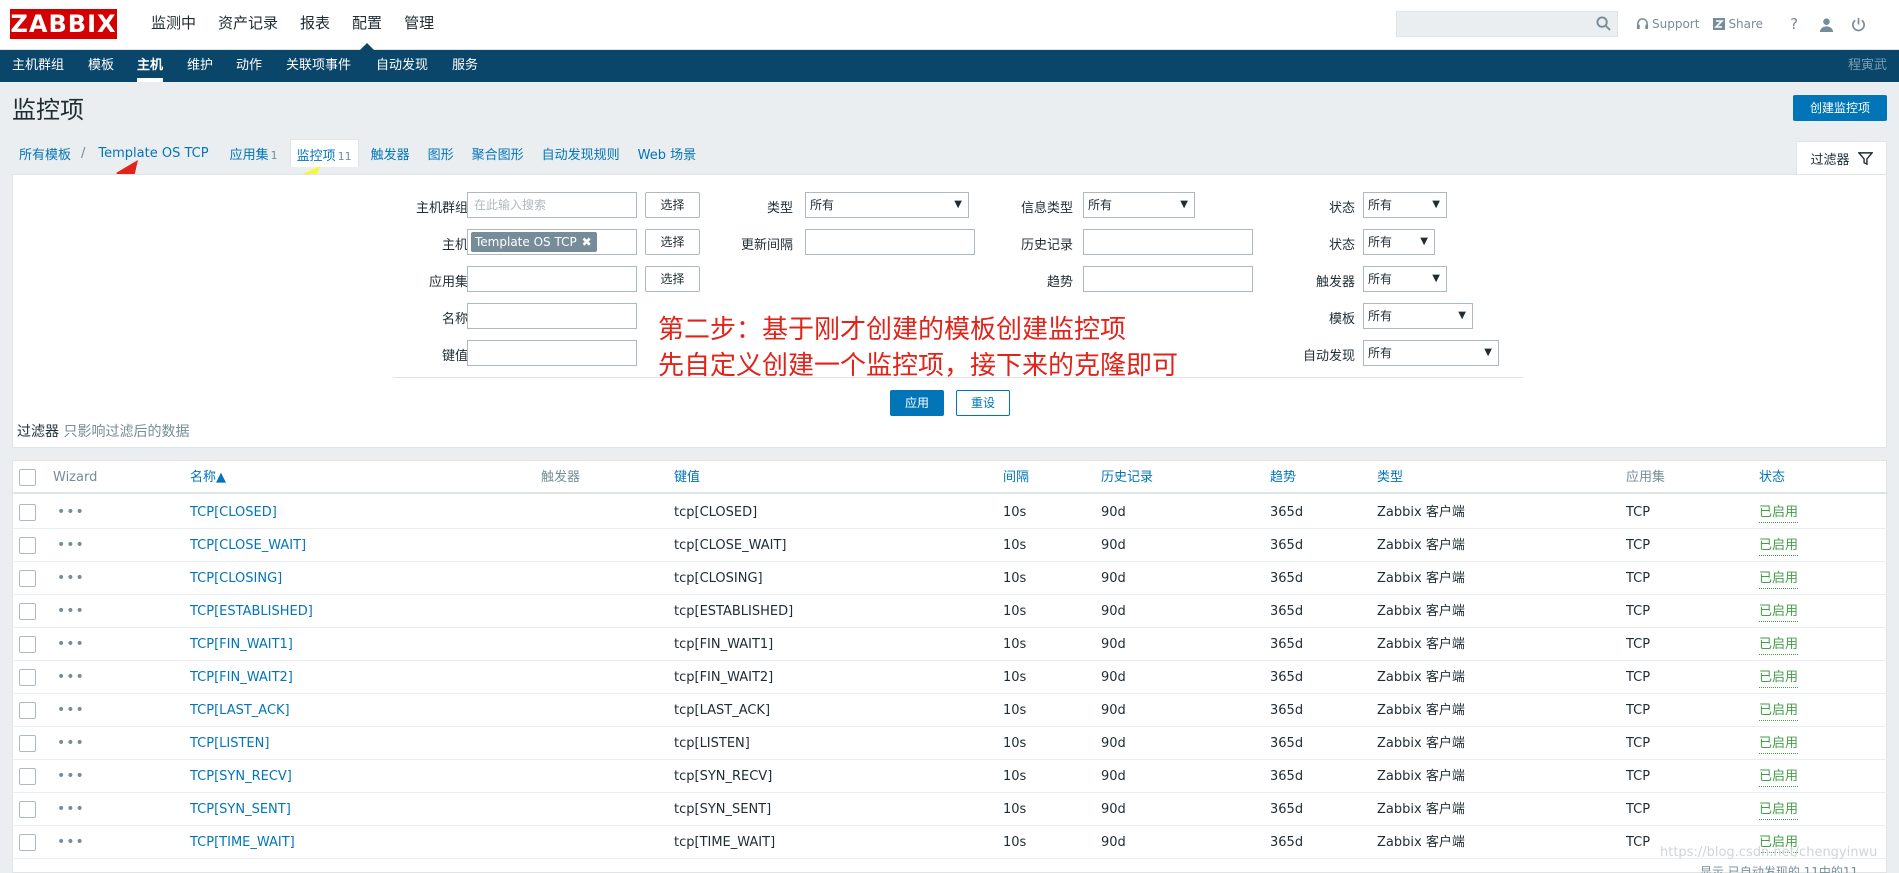 The image size is (1899, 873). Describe the element at coordinates (233, 512) in the screenshot. I see `cell-name: TCP[CLOSED]` at that location.